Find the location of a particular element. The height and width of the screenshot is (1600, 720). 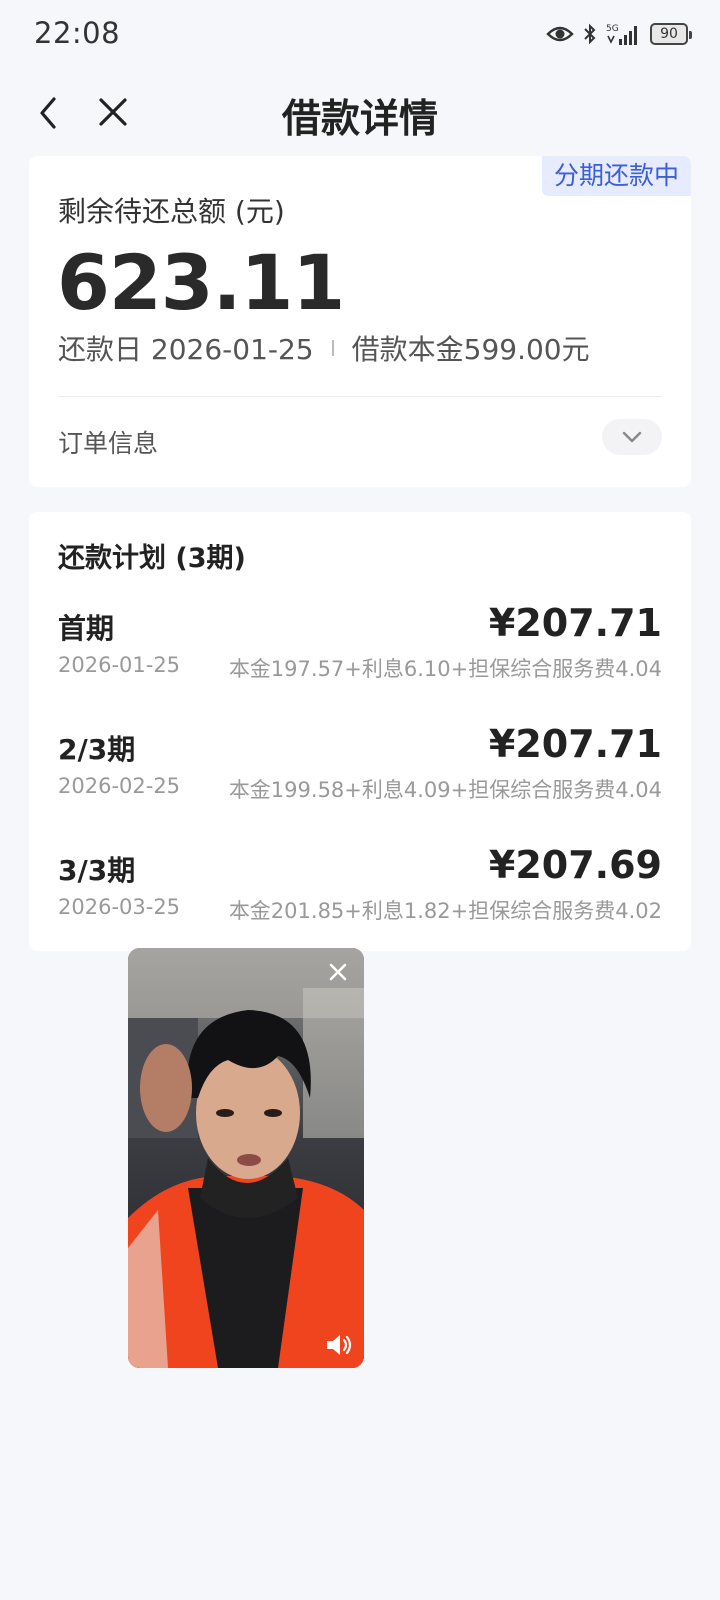

speaker-icon is located at coordinates (339, 1345).